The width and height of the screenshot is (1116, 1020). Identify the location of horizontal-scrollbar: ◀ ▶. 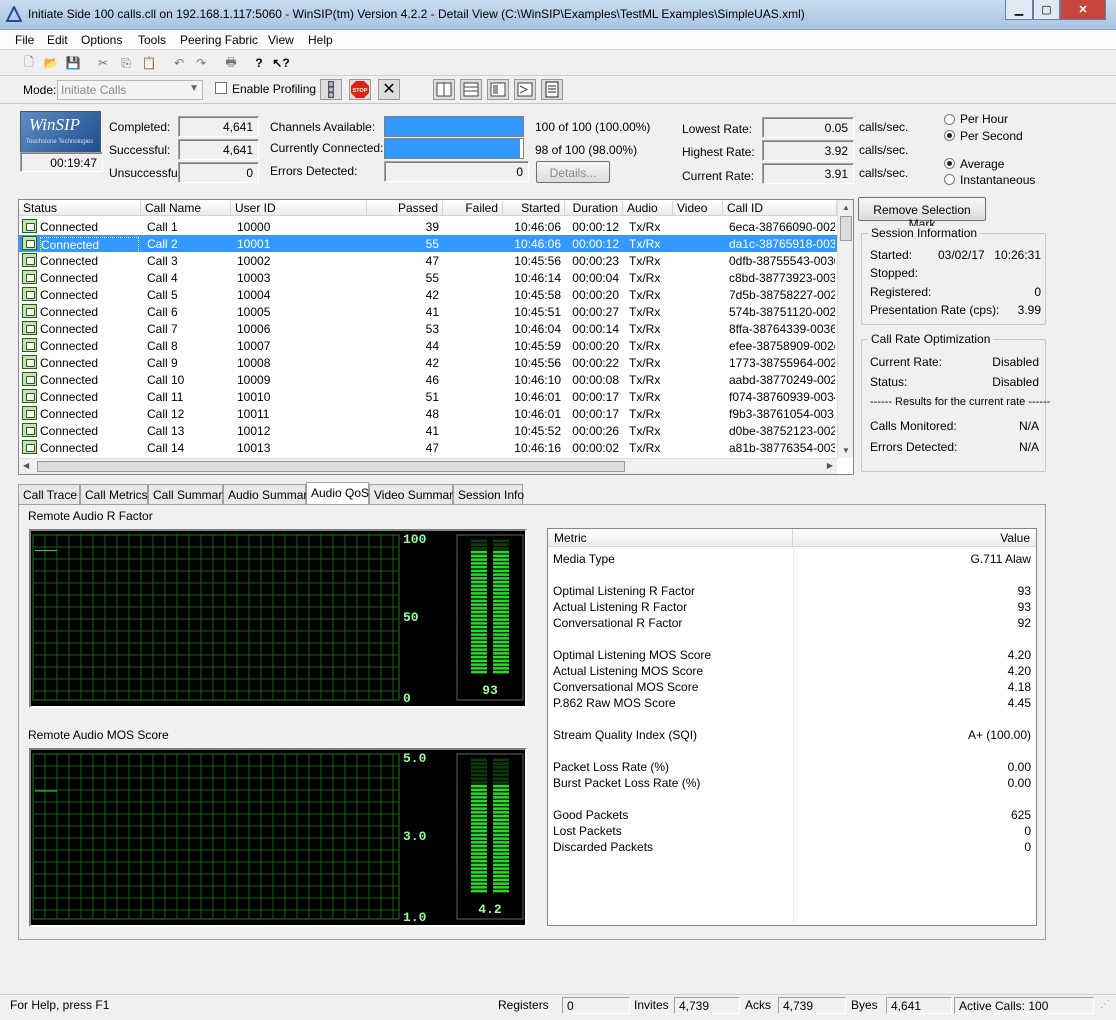
(428, 466).